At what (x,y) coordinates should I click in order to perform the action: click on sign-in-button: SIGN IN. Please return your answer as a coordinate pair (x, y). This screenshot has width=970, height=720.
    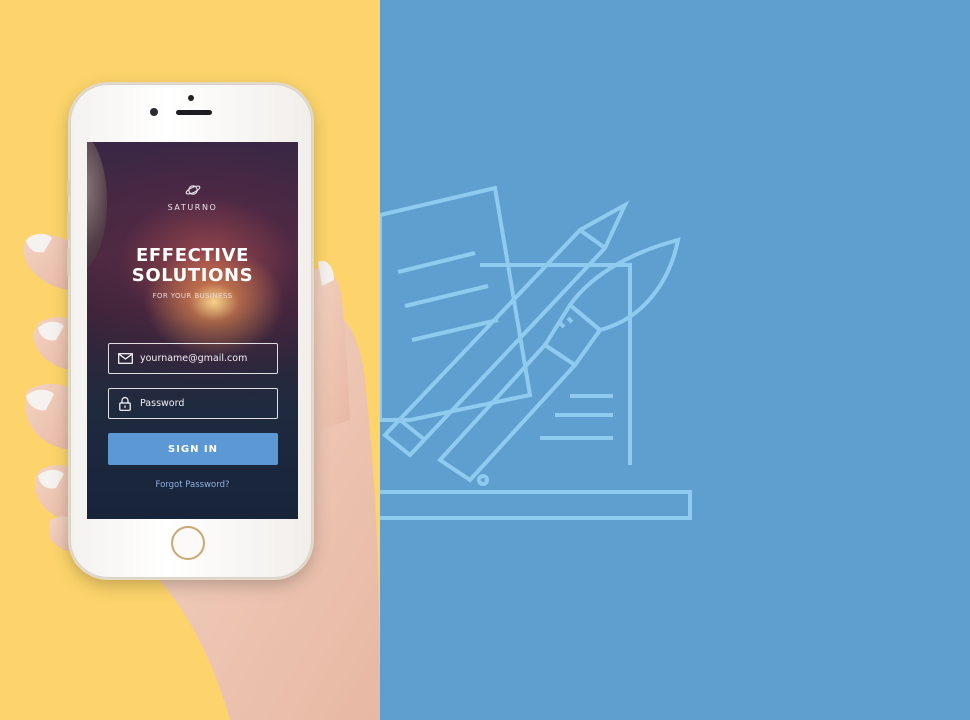
    Looking at the image, I should click on (193, 449).